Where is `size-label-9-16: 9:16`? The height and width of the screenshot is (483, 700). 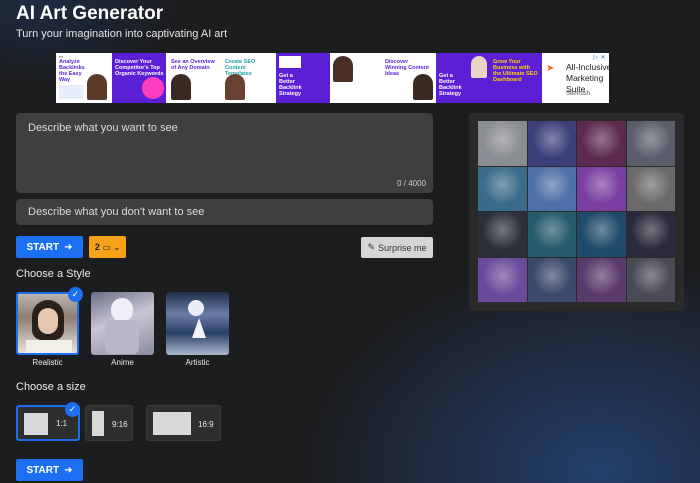
size-label-9-16: 9:16 is located at coordinates (120, 424).